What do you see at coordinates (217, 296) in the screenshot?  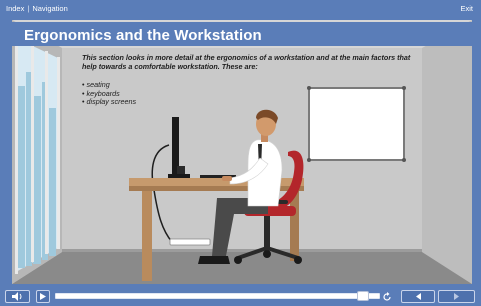 I see `progress-bar` at bounding box center [217, 296].